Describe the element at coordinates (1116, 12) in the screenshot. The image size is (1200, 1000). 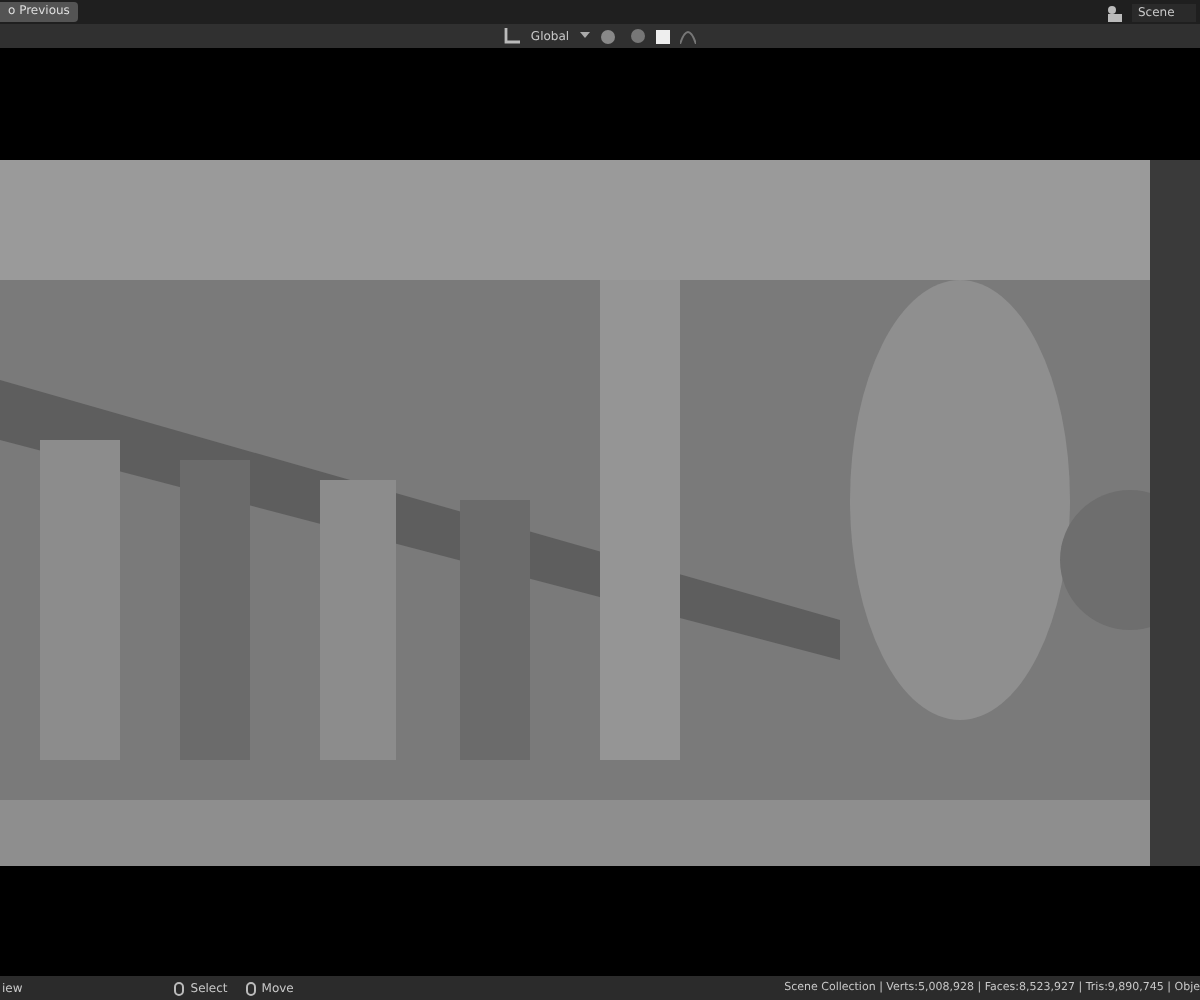
I see `scene-icon` at that location.